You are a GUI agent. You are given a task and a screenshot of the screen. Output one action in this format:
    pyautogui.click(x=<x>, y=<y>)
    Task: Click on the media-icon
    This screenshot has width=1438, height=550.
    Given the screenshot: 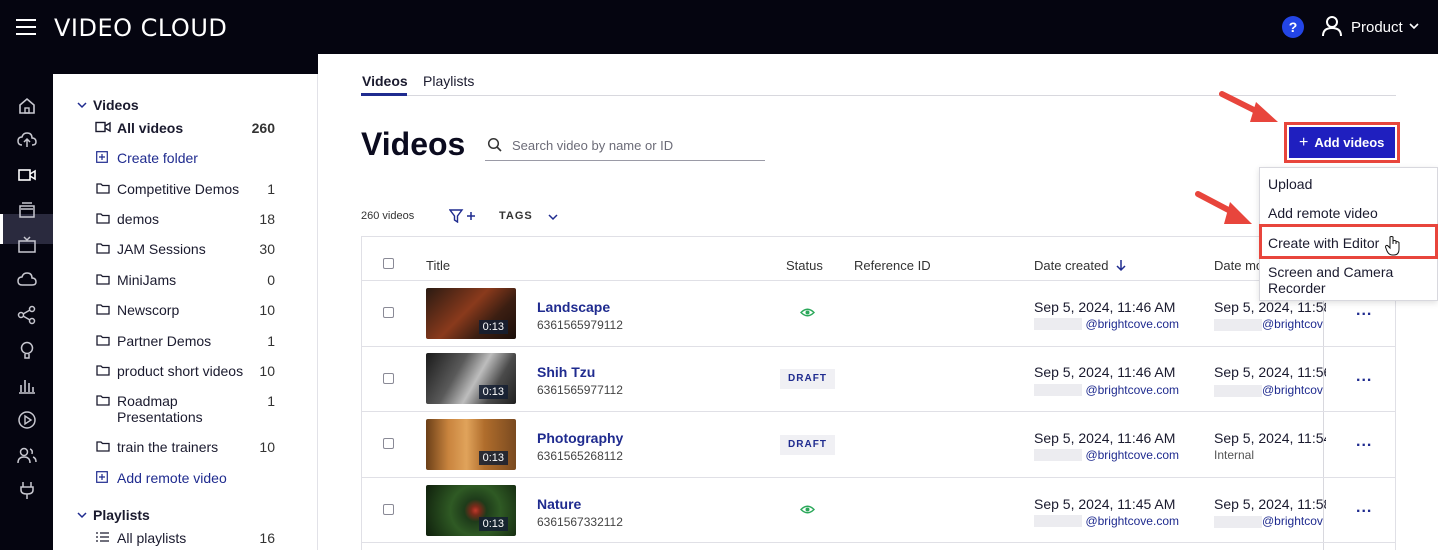 What is the action you would take?
    pyautogui.click(x=27, y=210)
    